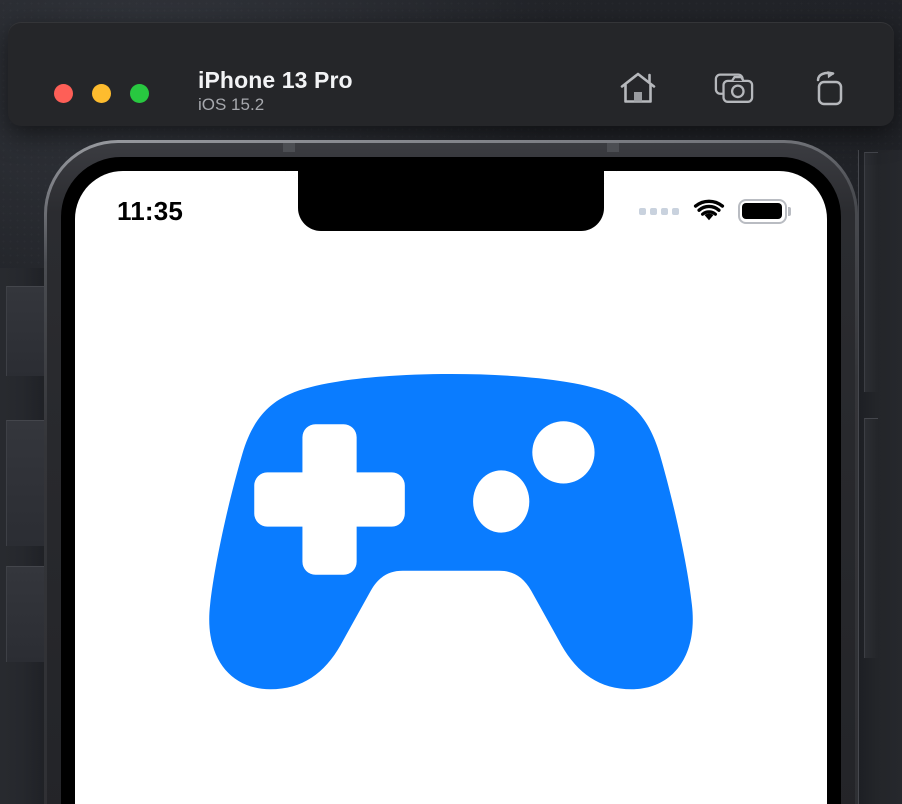 This screenshot has width=902, height=804. I want to click on screenshot-button: Screenshot, so click(734, 88).